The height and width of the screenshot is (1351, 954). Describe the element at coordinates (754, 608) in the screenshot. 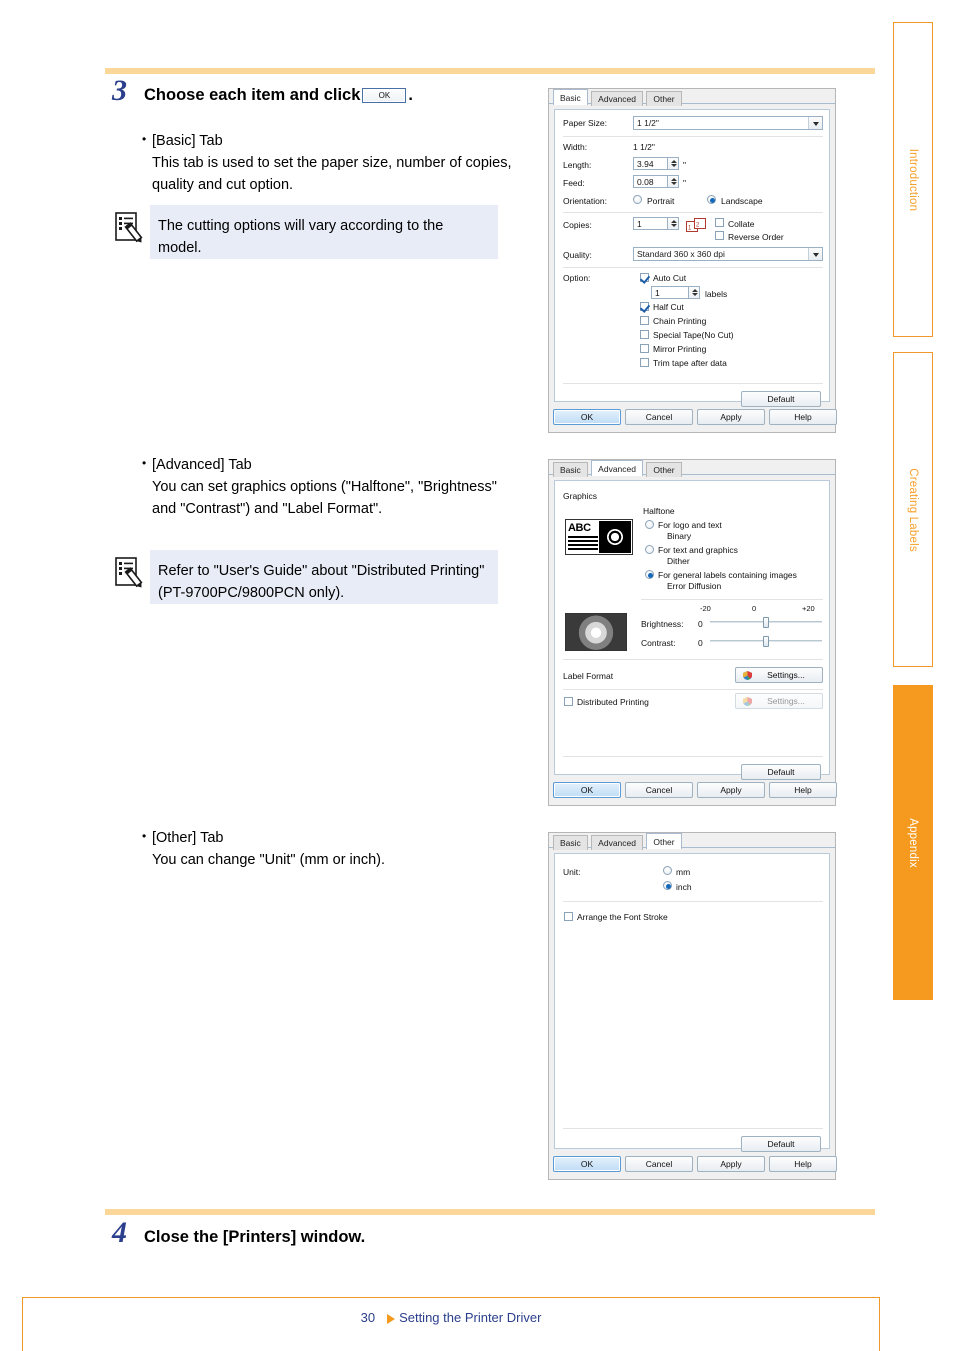

I see `slider-tick-mid: 0` at that location.